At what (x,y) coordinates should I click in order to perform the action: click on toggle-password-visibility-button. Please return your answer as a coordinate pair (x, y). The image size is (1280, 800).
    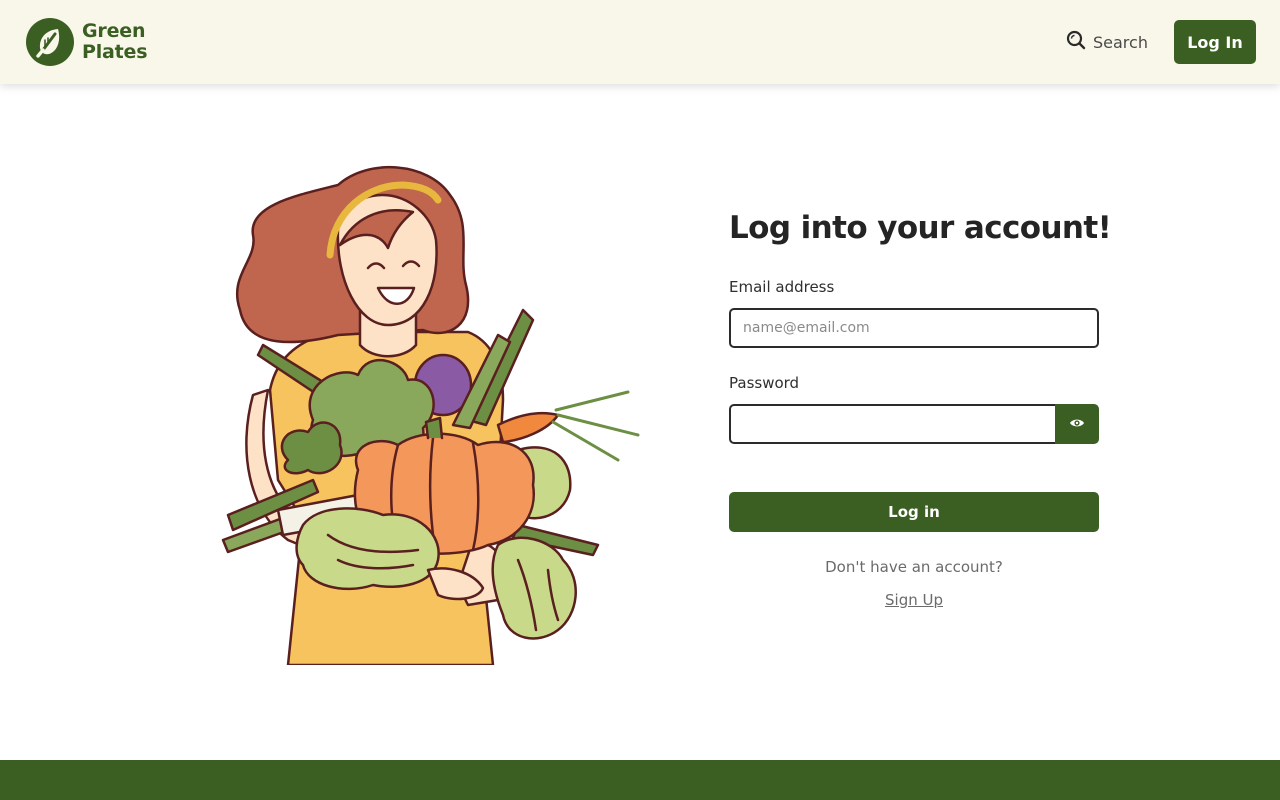
    Looking at the image, I should click on (1077, 424).